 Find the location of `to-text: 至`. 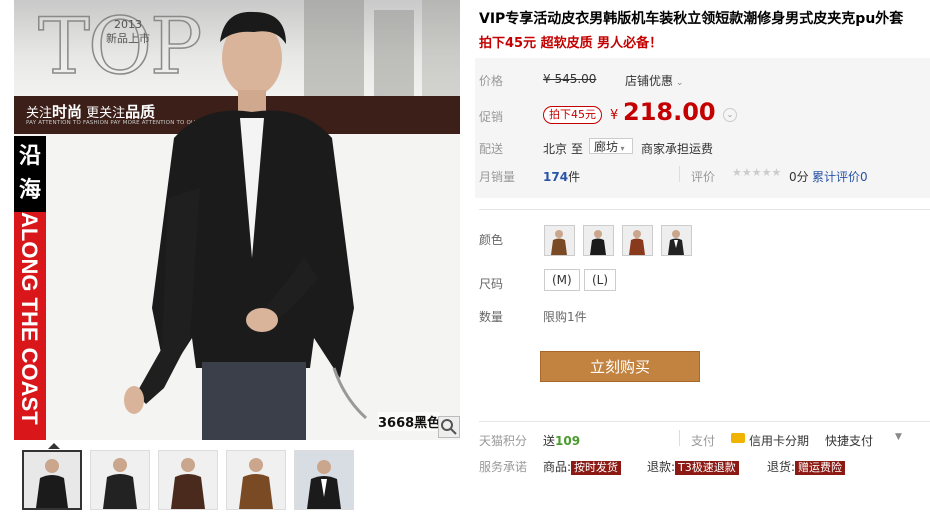

to-text: 至 is located at coordinates (577, 149).